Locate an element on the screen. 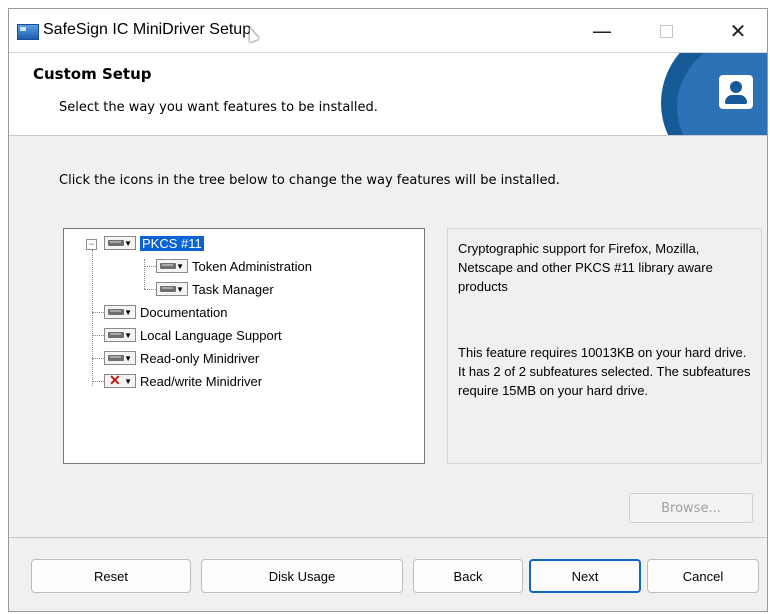 The height and width of the screenshot is (614, 770). collapse-toggle: − is located at coordinates (91, 244).